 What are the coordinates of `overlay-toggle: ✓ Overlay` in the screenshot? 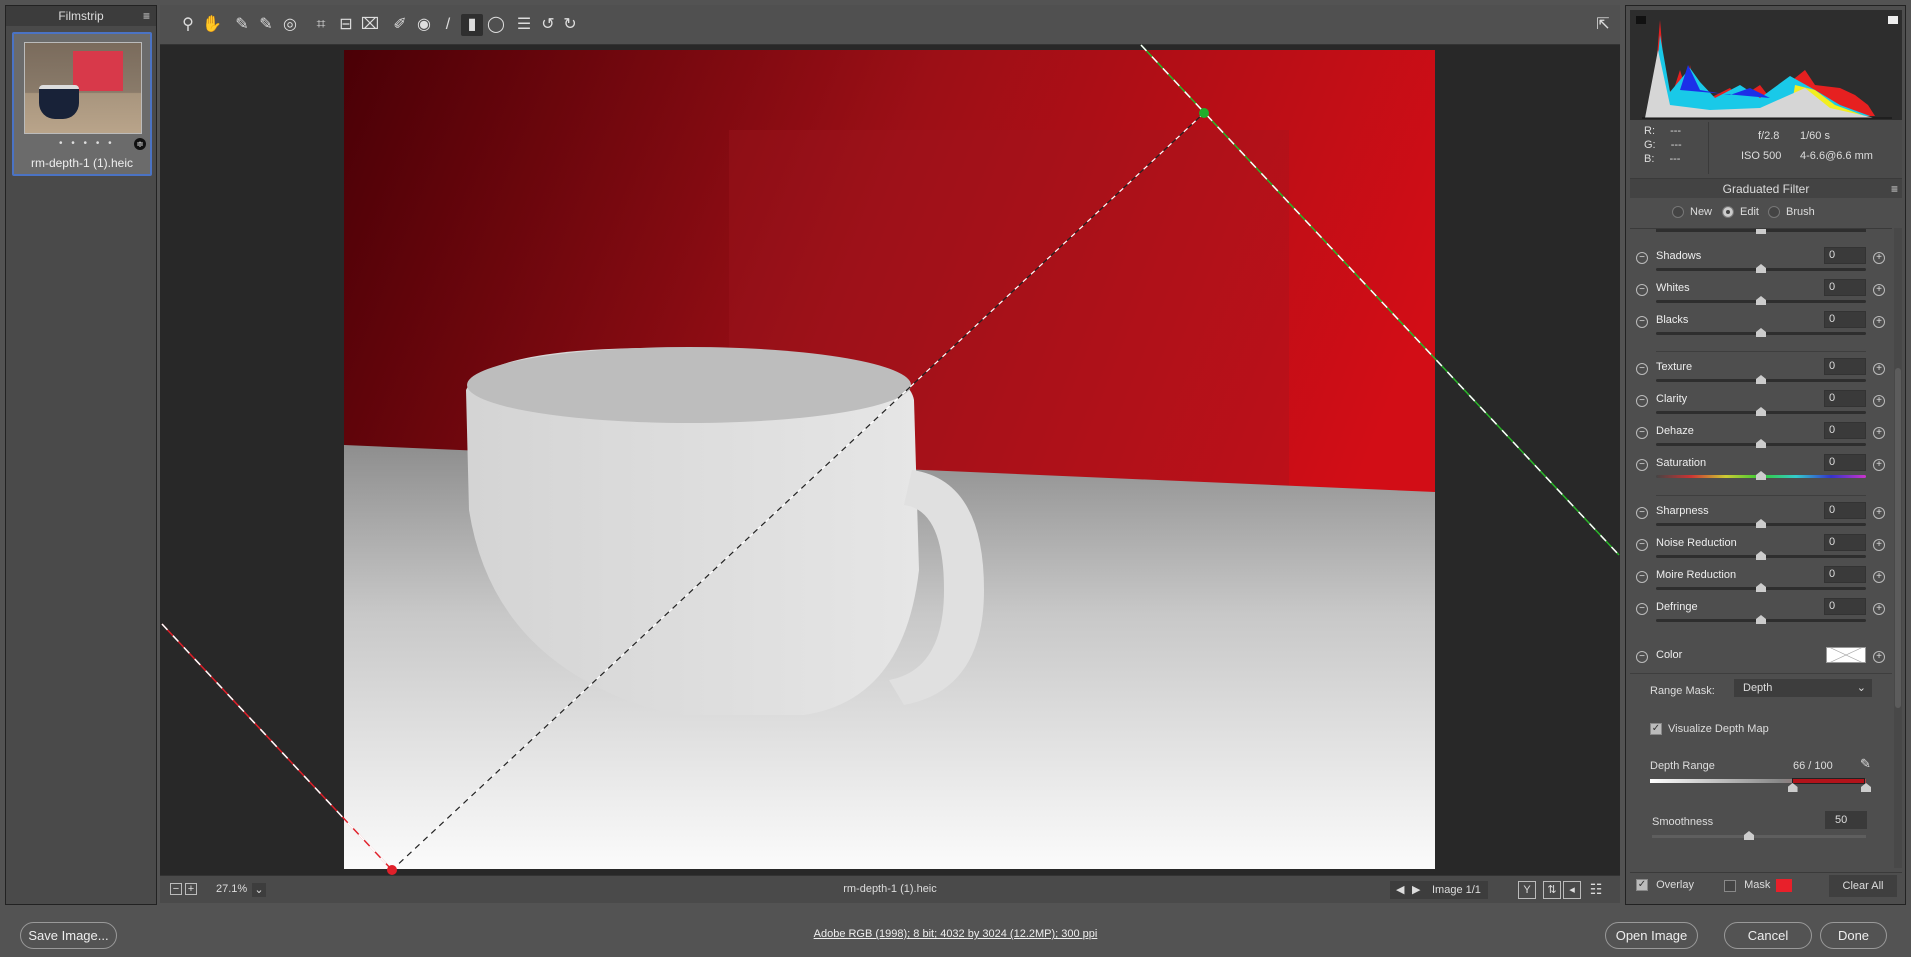 It's located at (1665, 885).